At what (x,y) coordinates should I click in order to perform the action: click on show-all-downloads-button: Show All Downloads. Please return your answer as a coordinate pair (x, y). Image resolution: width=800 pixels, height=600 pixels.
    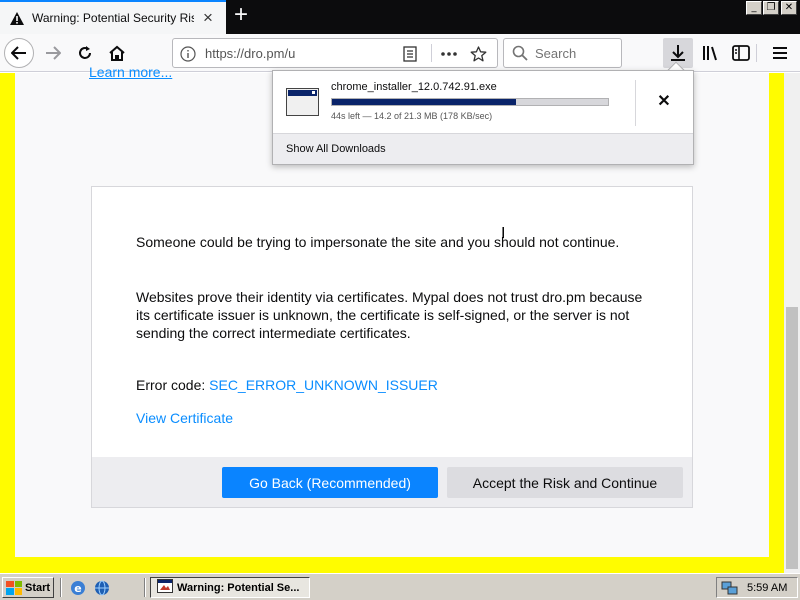
    Looking at the image, I should click on (336, 149).